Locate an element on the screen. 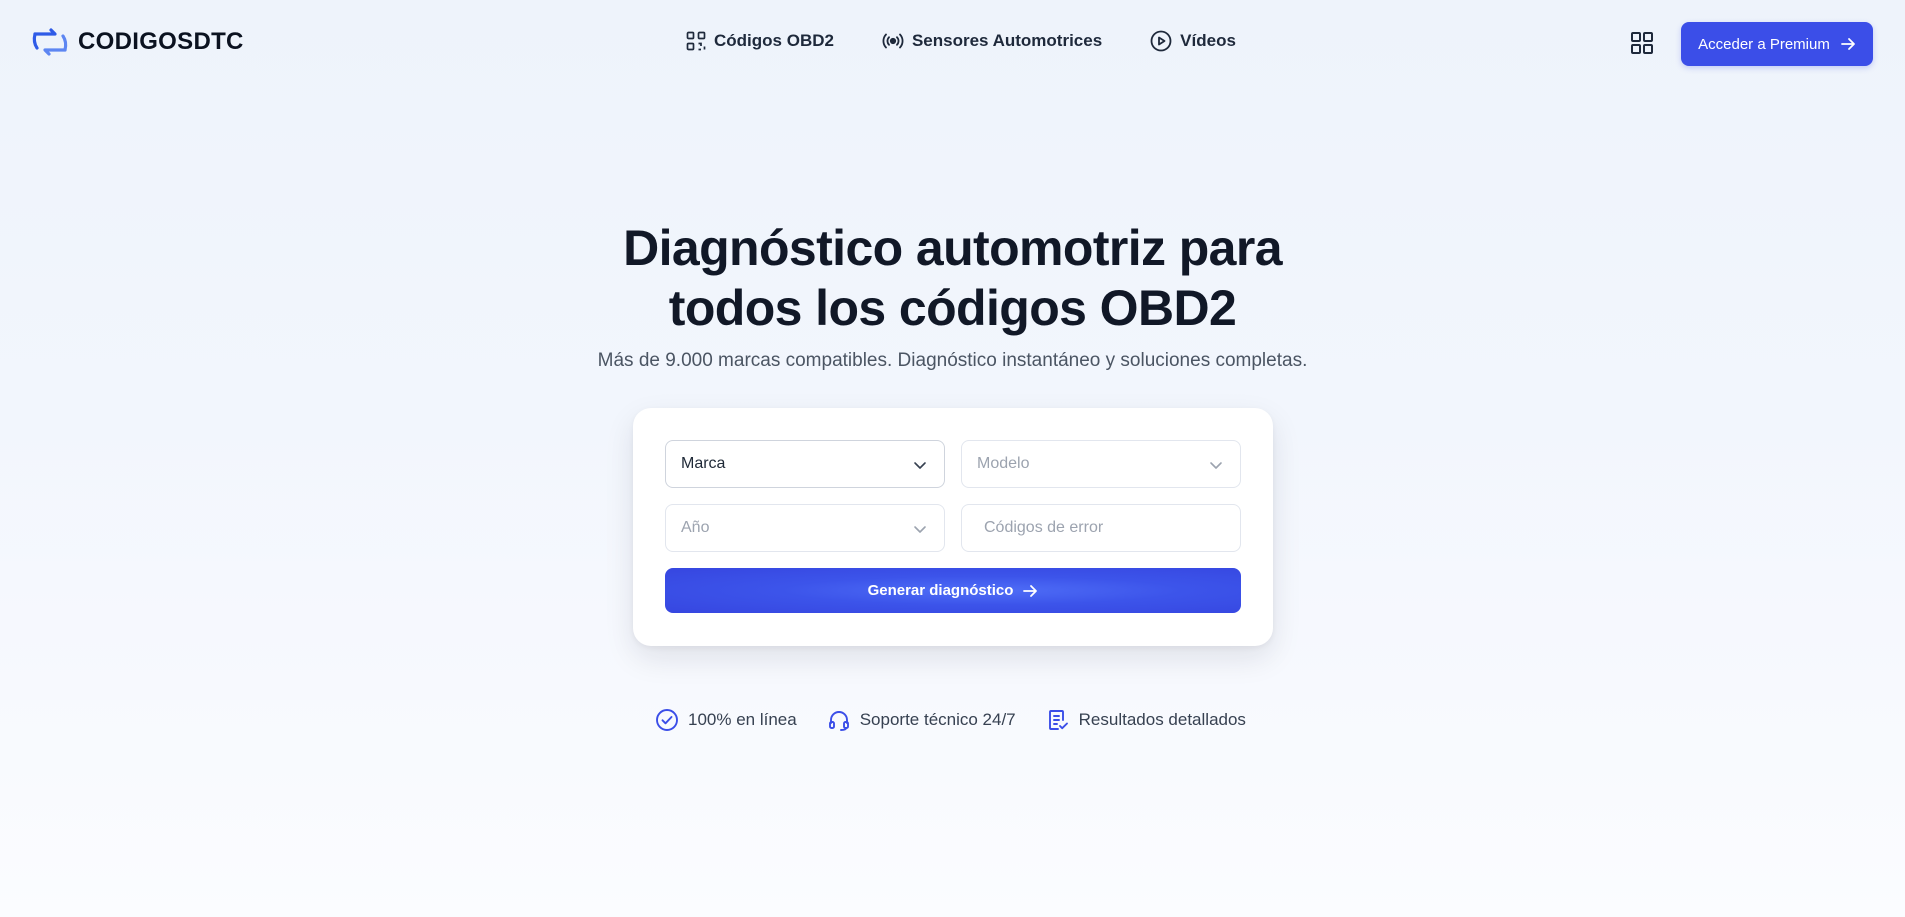 The height and width of the screenshot is (917, 1905). codigos-error-input: Códigos de error is located at coordinates (1101, 528).